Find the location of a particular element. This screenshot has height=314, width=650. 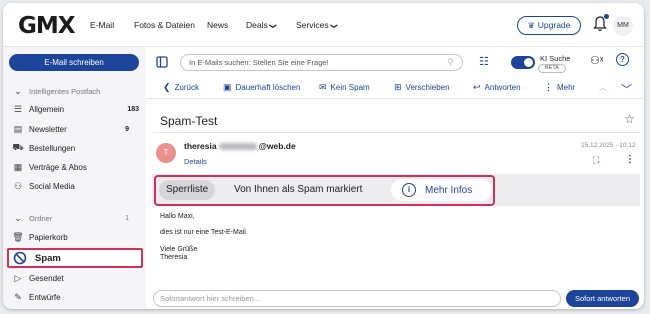

move-button: ⊞ Verschieben is located at coordinates (422, 87).